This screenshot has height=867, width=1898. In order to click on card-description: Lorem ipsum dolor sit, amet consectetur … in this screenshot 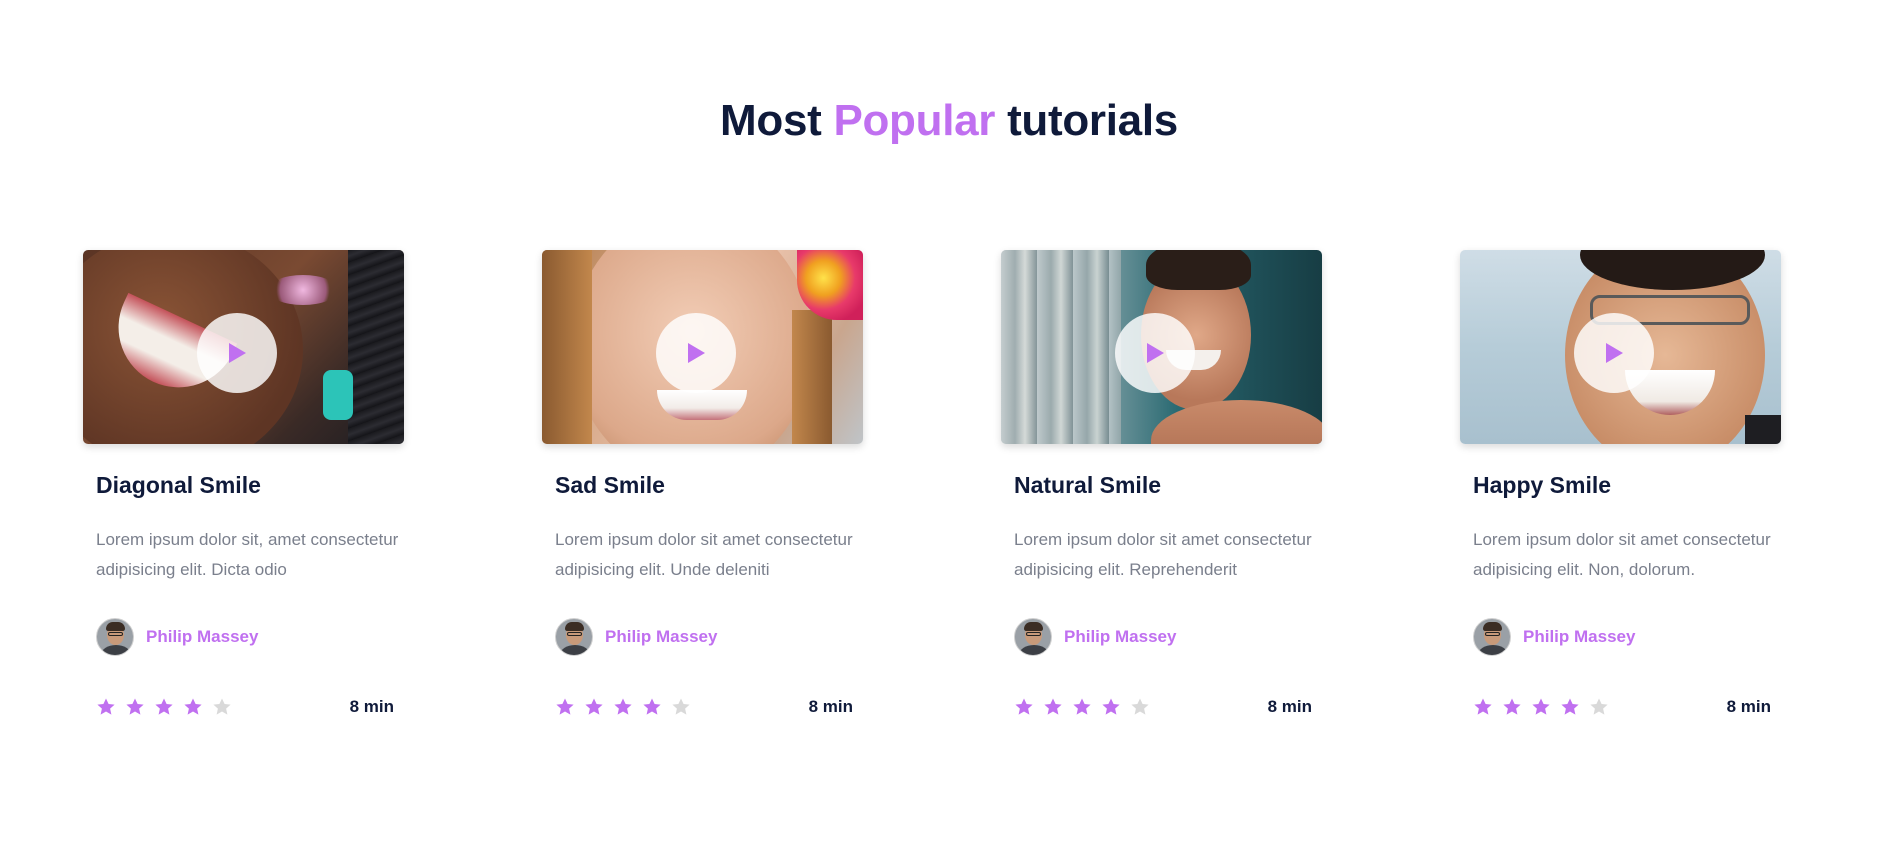, I will do `click(247, 554)`.